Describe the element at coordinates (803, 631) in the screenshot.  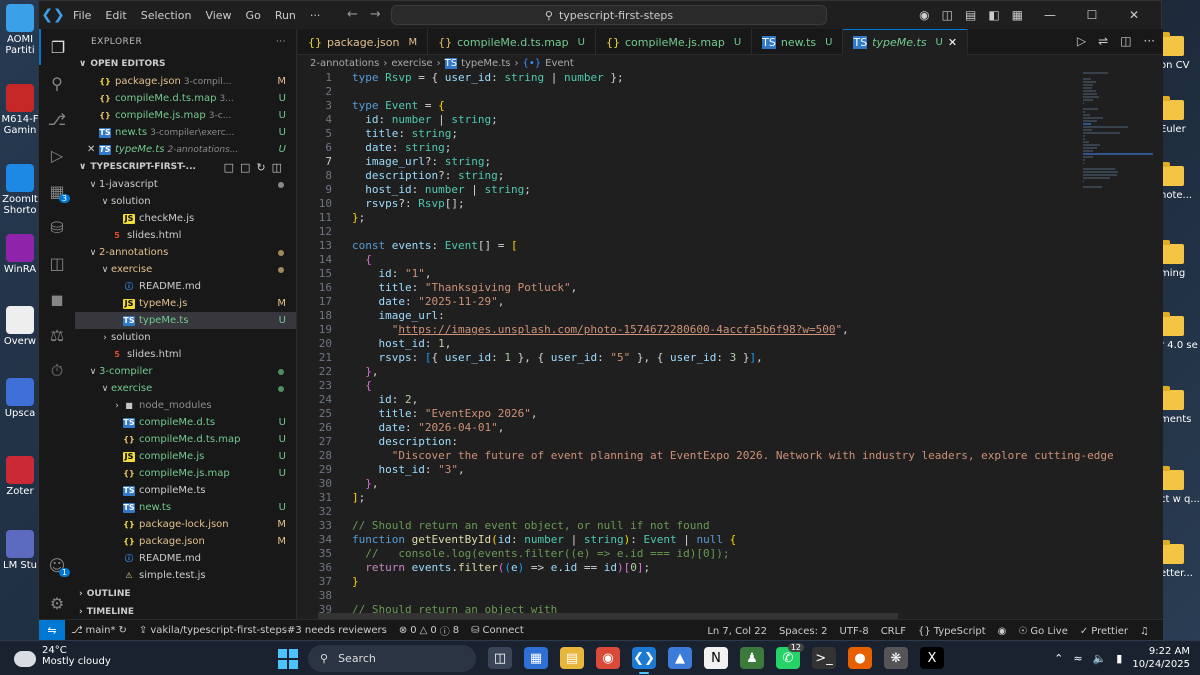
I see `indentation: Spaces: 2` at that location.